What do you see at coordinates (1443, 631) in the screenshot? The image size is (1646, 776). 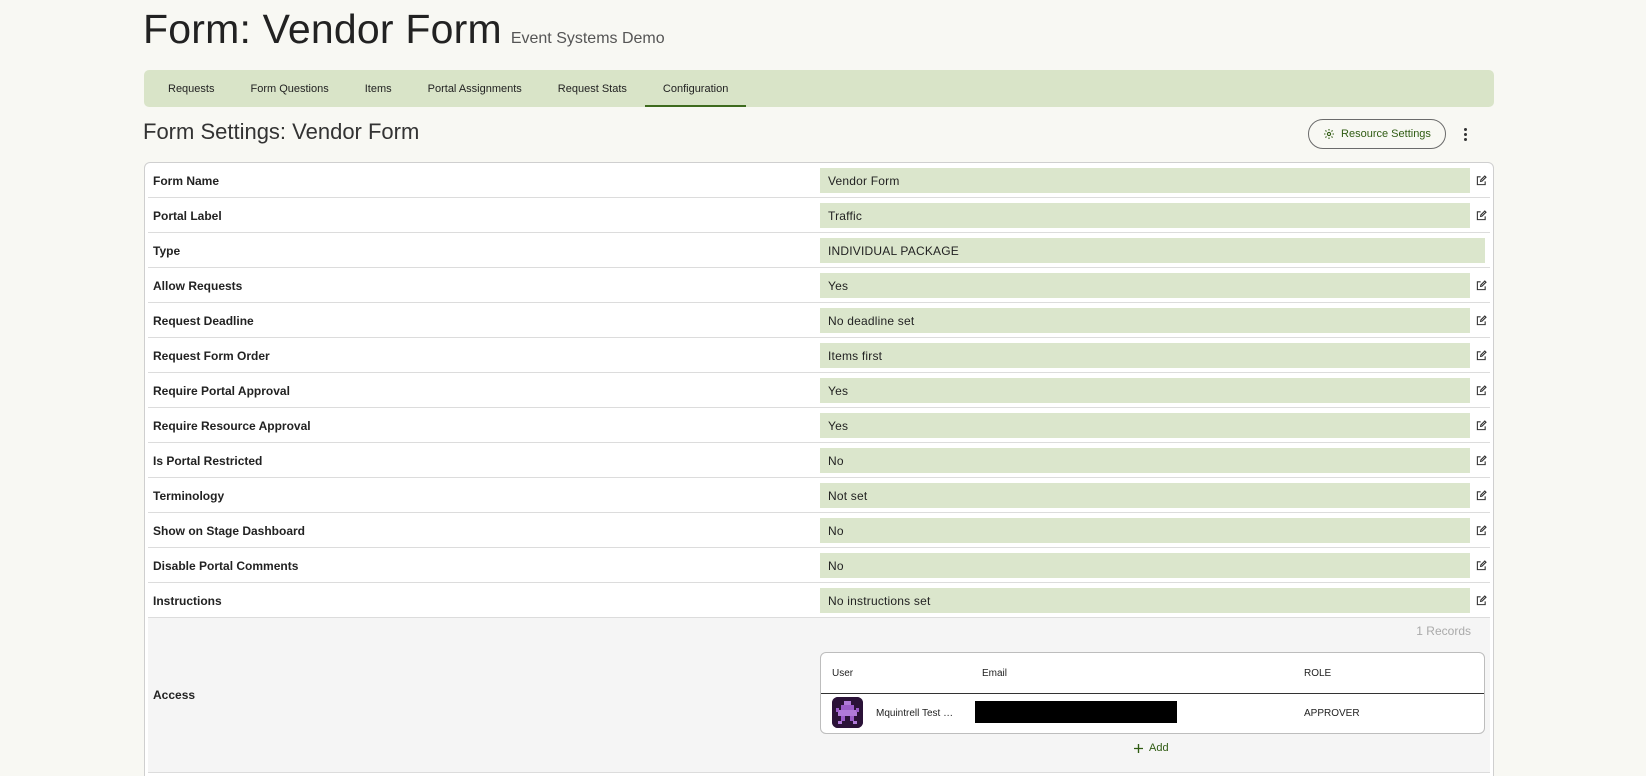 I see `records-count: 1 Records` at bounding box center [1443, 631].